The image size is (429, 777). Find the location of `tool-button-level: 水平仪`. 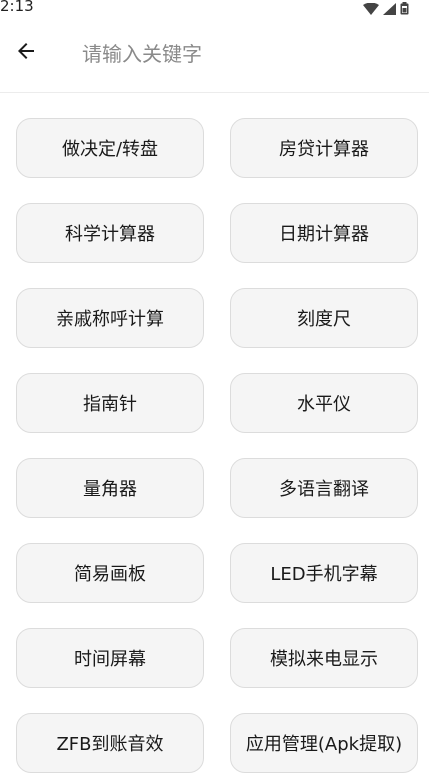

tool-button-level: 水平仪 is located at coordinates (324, 403).